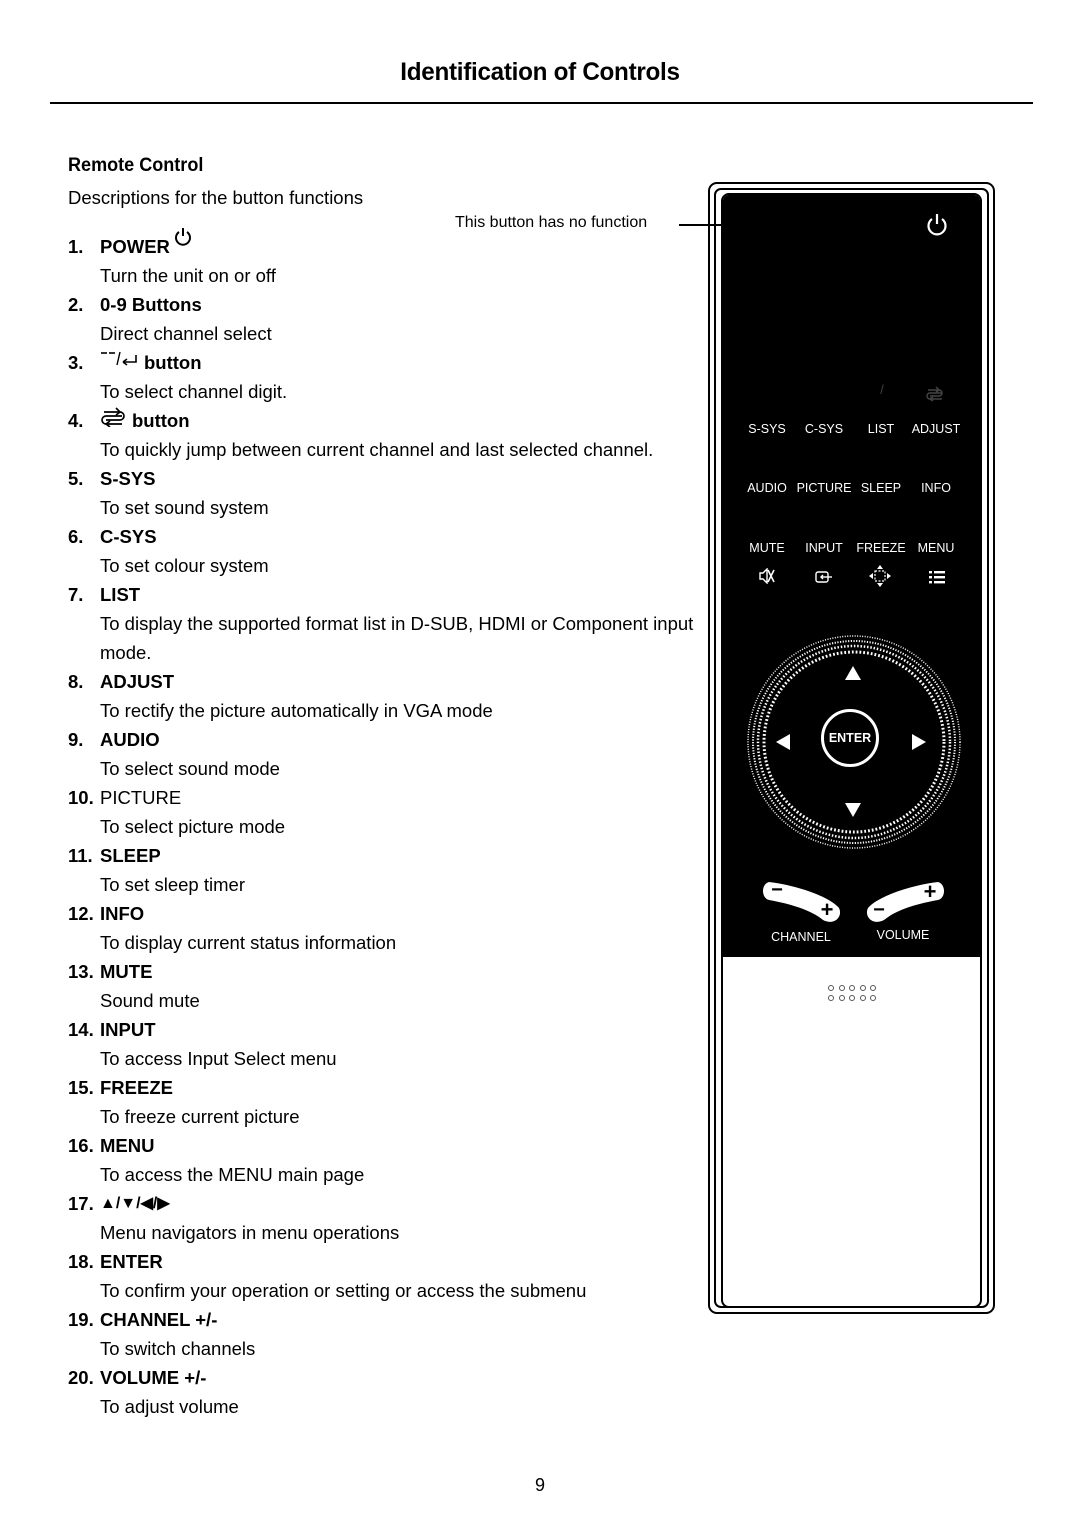 The image size is (1080, 1527). Describe the element at coordinates (81, 1377) in the screenshot. I see `item-number: 20.` at that location.